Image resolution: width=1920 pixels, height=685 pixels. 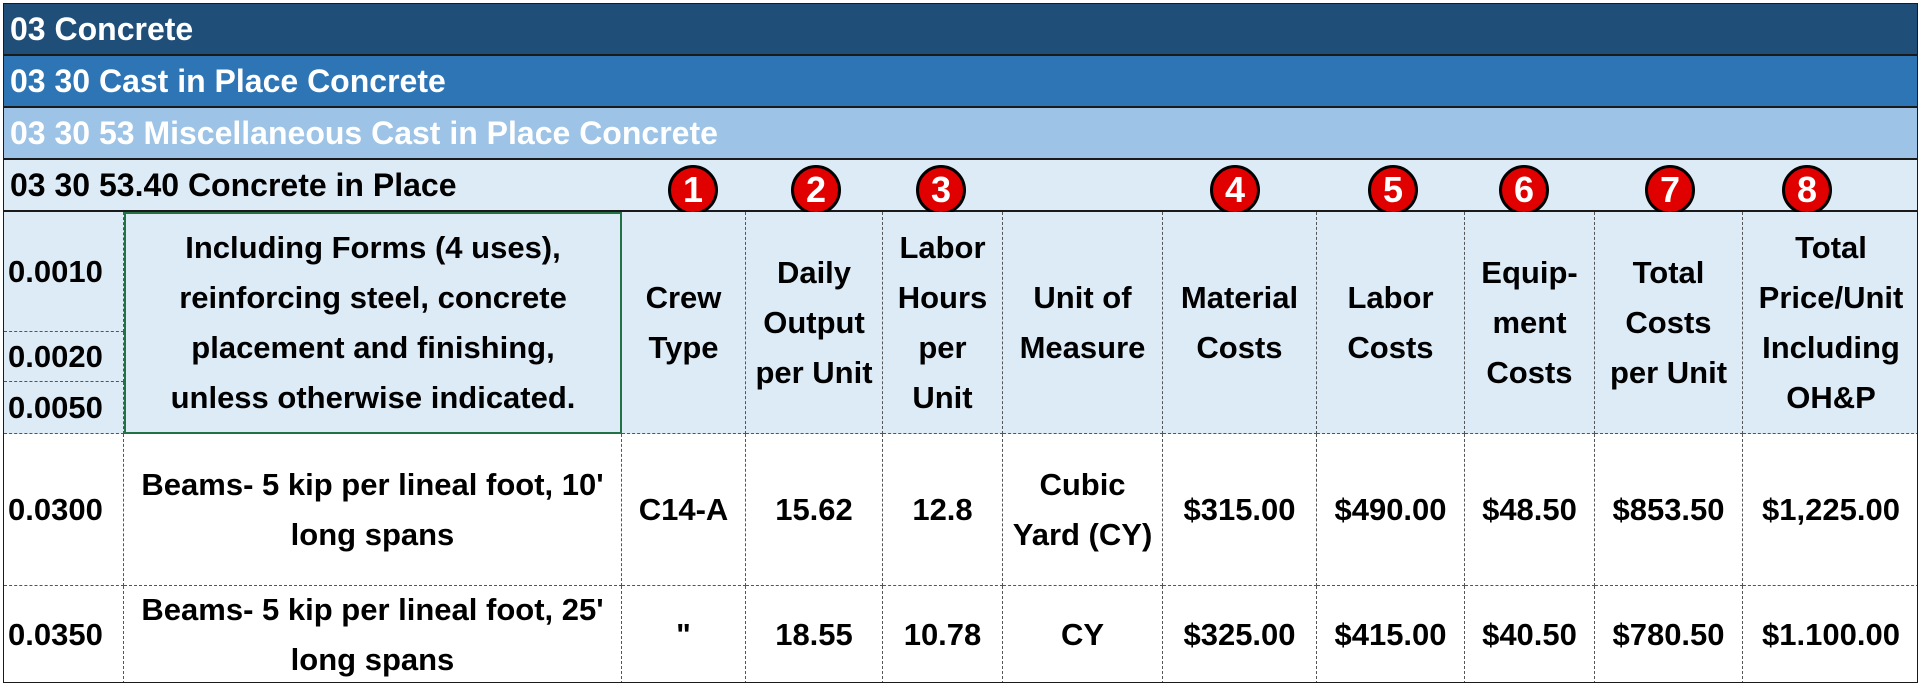 What do you see at coordinates (1235, 190) in the screenshot?
I see `badge-4: 4` at bounding box center [1235, 190].